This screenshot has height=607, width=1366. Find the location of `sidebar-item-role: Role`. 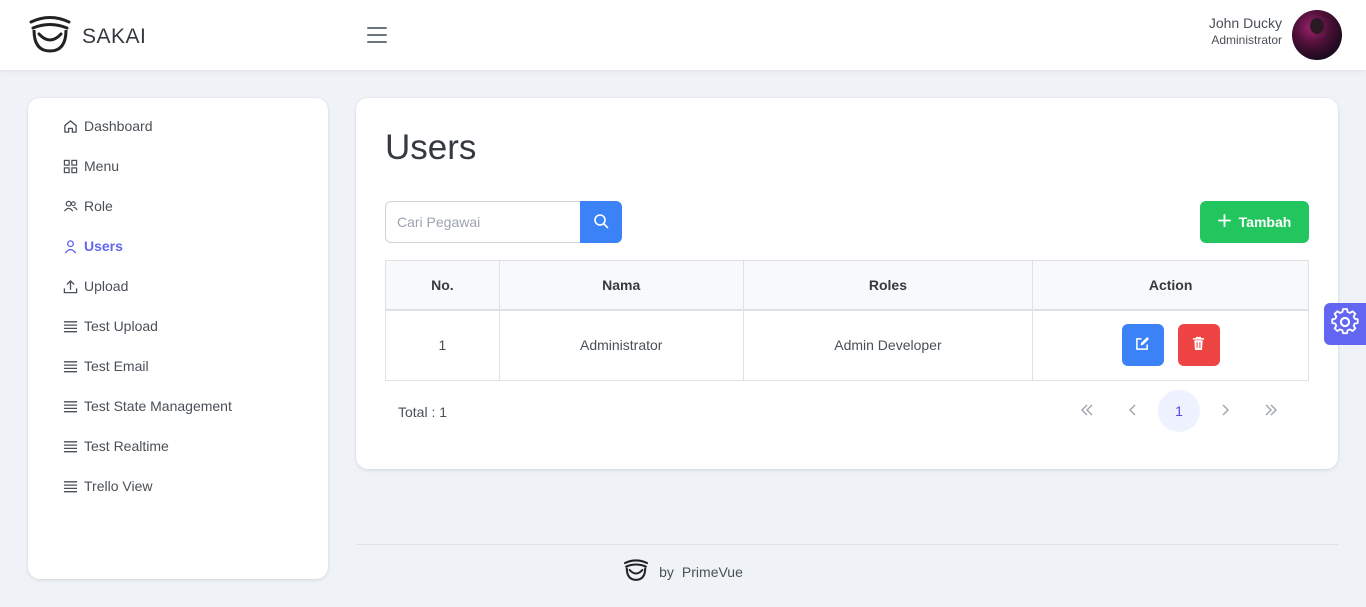

sidebar-item-role: Role is located at coordinates (87, 206).